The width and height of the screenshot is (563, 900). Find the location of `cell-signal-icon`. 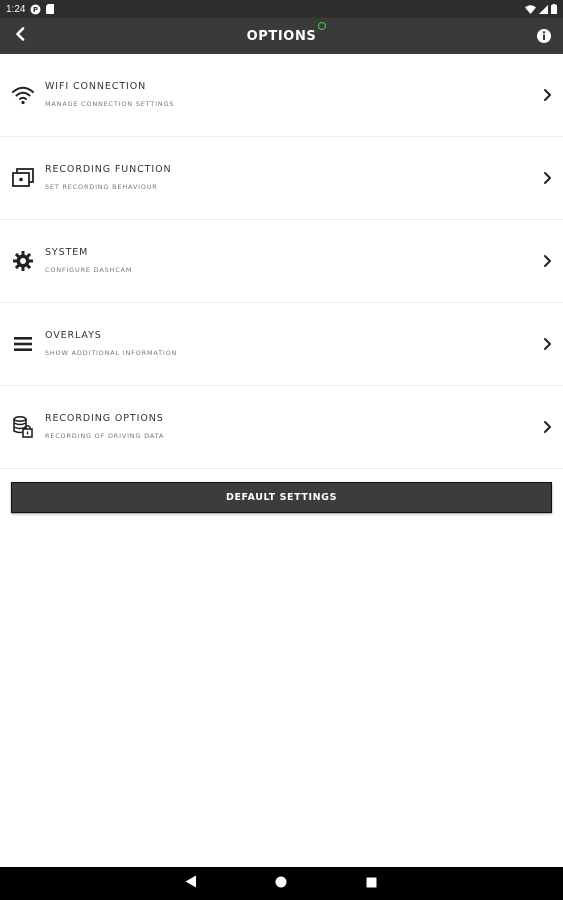

cell-signal-icon is located at coordinates (543, 9).